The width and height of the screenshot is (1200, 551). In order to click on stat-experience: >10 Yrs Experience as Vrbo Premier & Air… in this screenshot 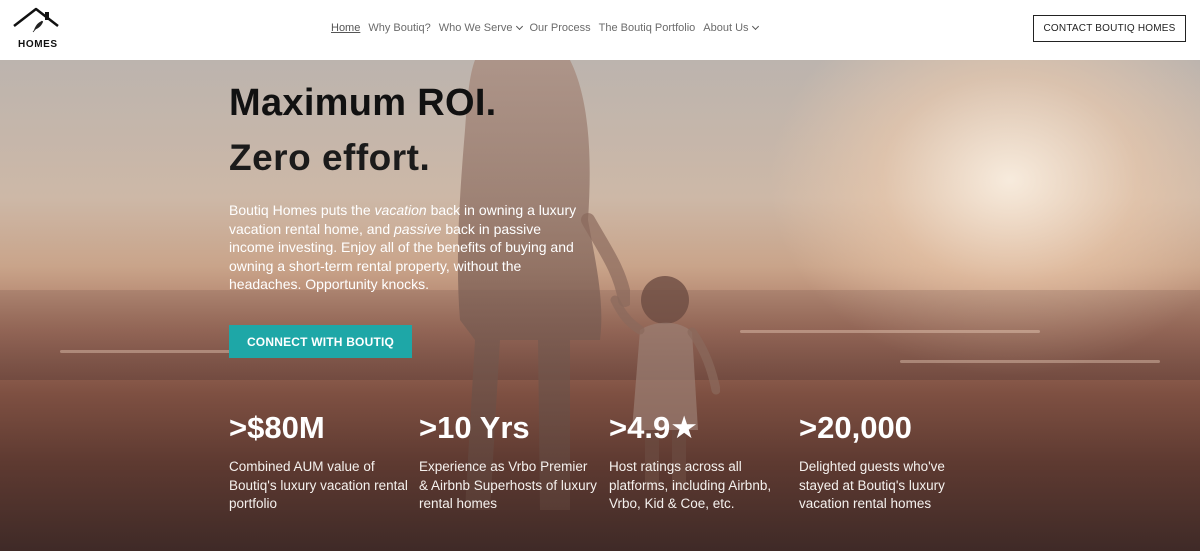, I will do `click(509, 462)`.